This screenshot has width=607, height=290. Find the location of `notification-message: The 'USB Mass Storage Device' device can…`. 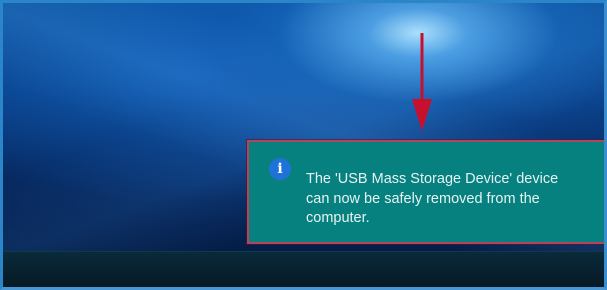

notification-message: The 'USB Mass Storage Device' device can… is located at coordinates (432, 198).